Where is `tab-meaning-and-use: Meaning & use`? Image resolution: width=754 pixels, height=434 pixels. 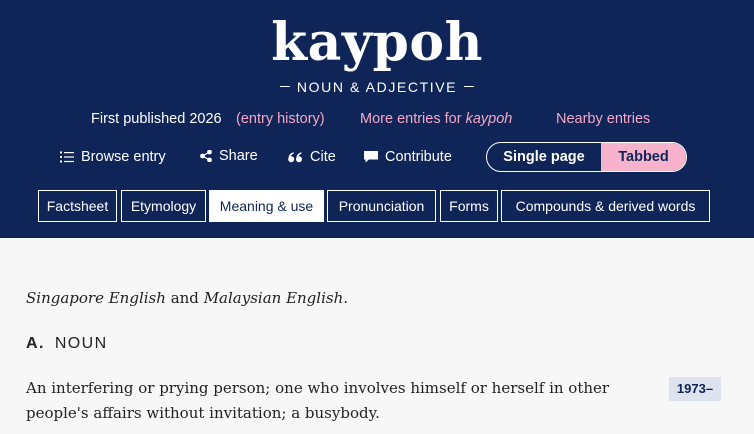
tab-meaning-and-use: Meaning & use is located at coordinates (266, 206).